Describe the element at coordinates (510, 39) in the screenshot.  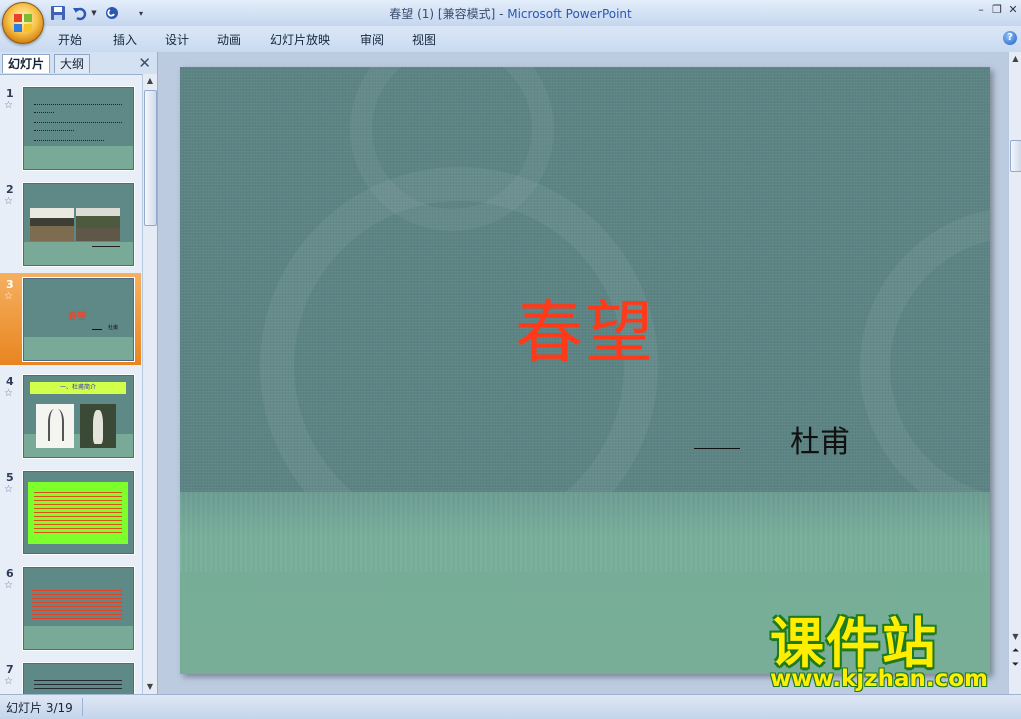
I see `ribbon-tabs: 开始 插入 设计 动画 幻灯片放映 审阅 视图 ?` at that location.